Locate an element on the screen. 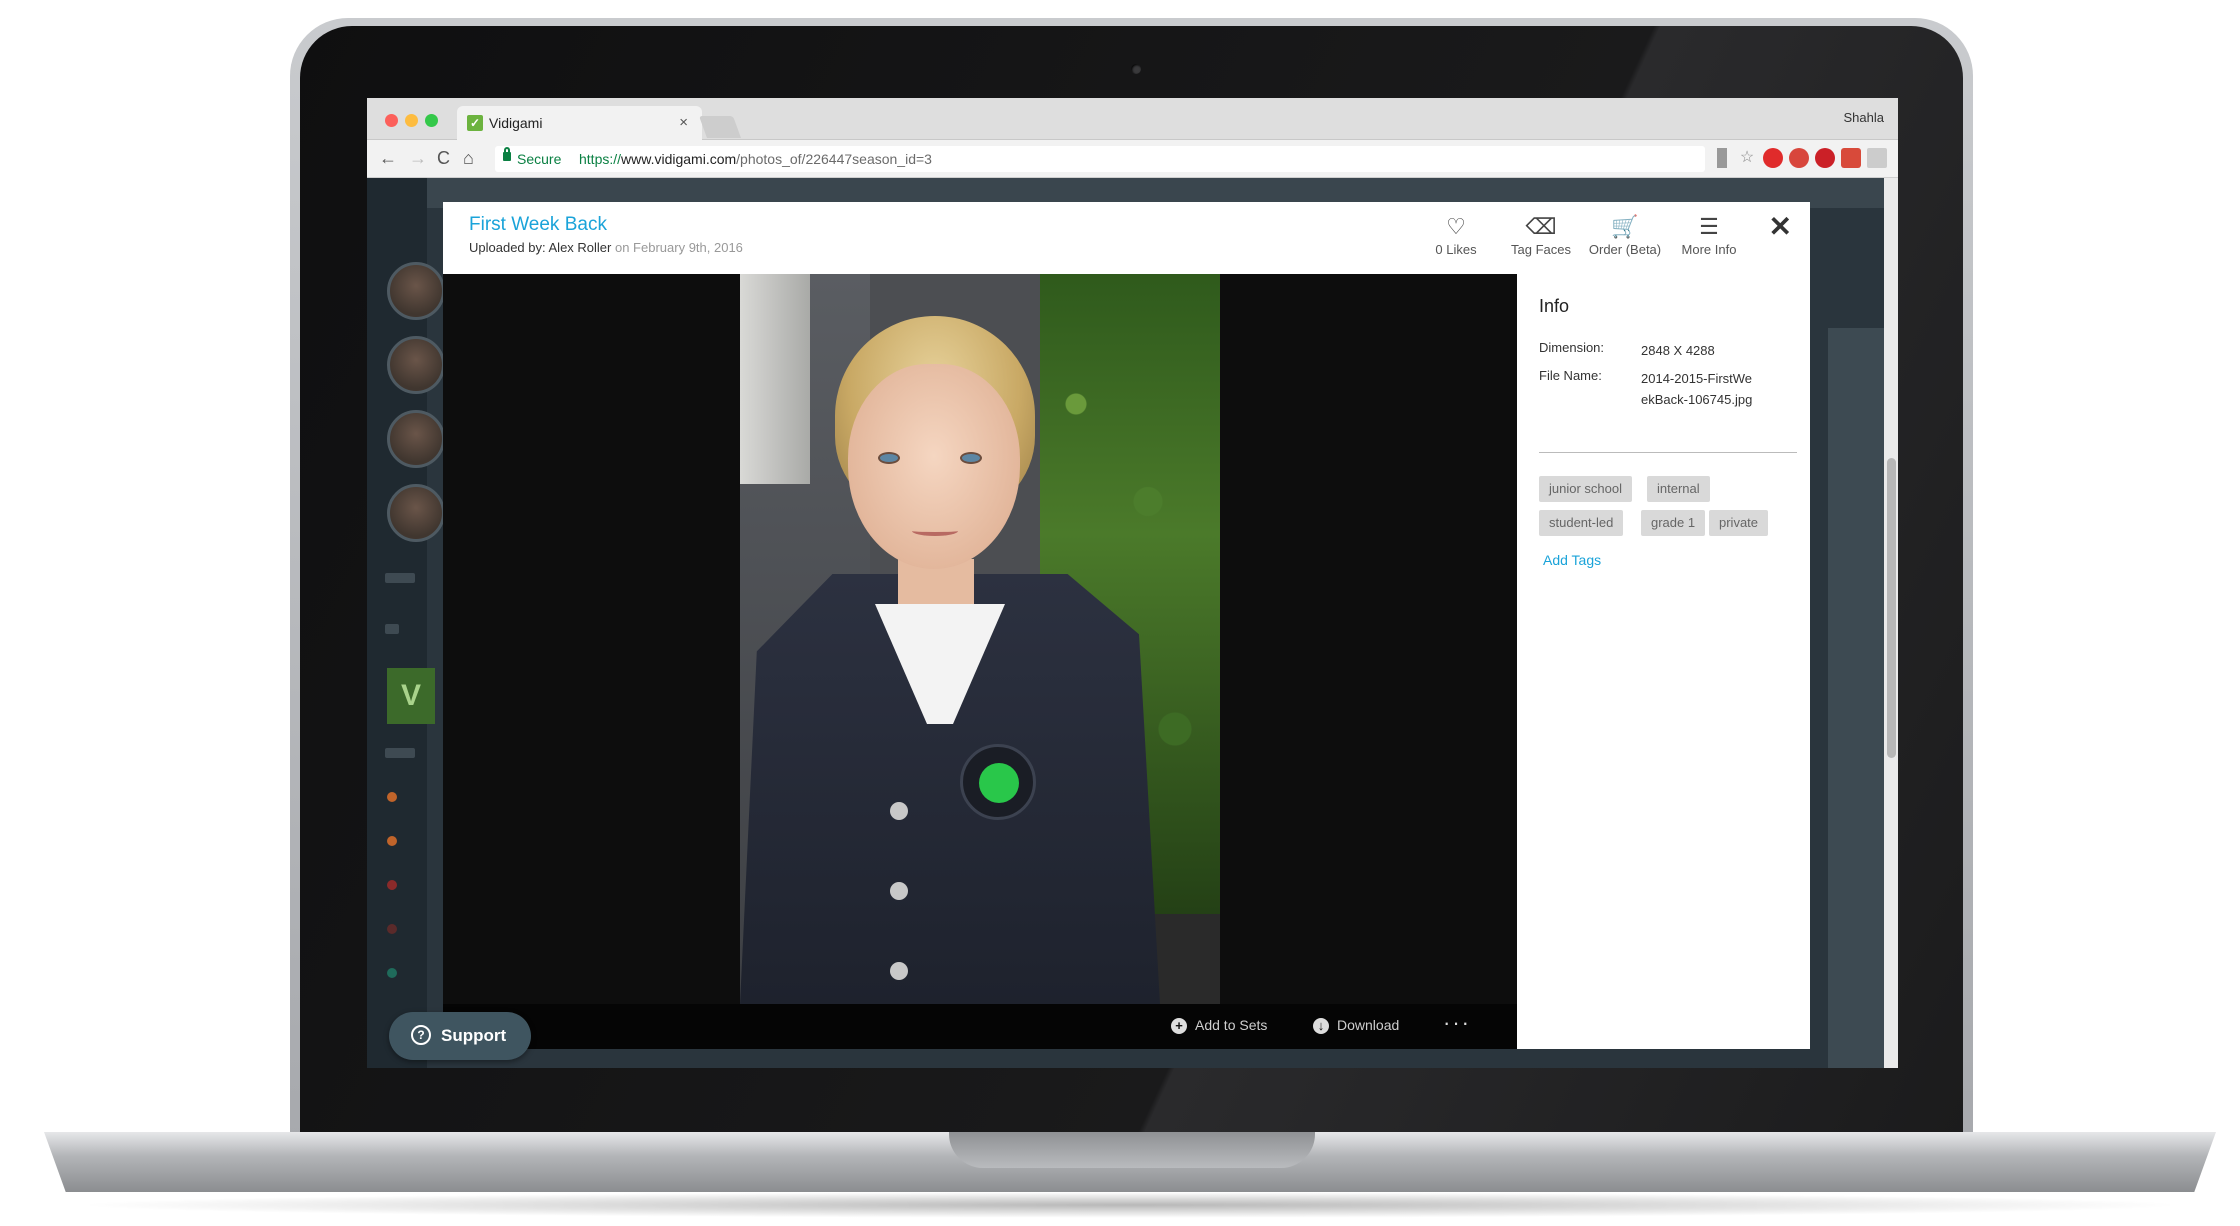 This screenshot has width=2240, height=1226. url-host: www.vidigami.com is located at coordinates (679, 159).